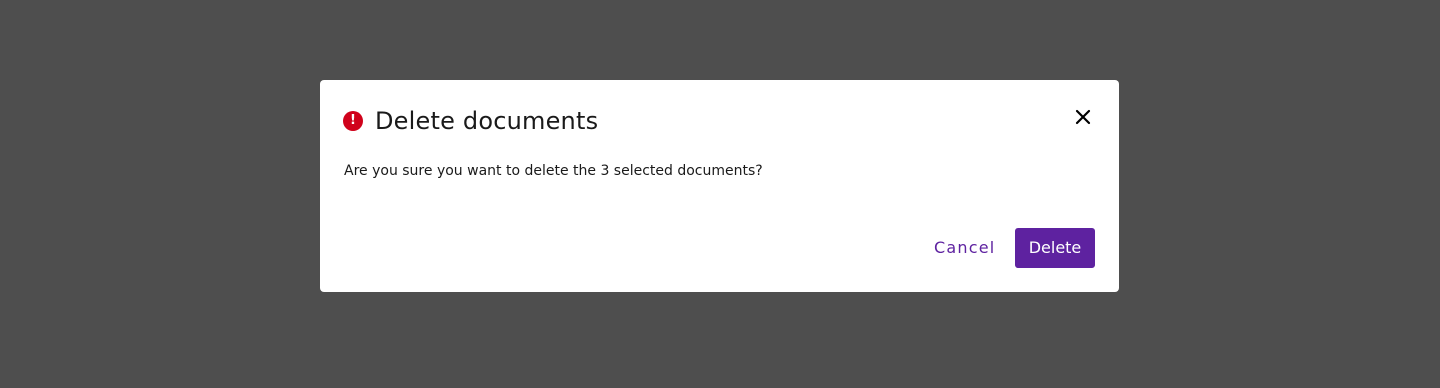 The image size is (1440, 388). What do you see at coordinates (1055, 248) in the screenshot?
I see `delete-button: Delete` at bounding box center [1055, 248].